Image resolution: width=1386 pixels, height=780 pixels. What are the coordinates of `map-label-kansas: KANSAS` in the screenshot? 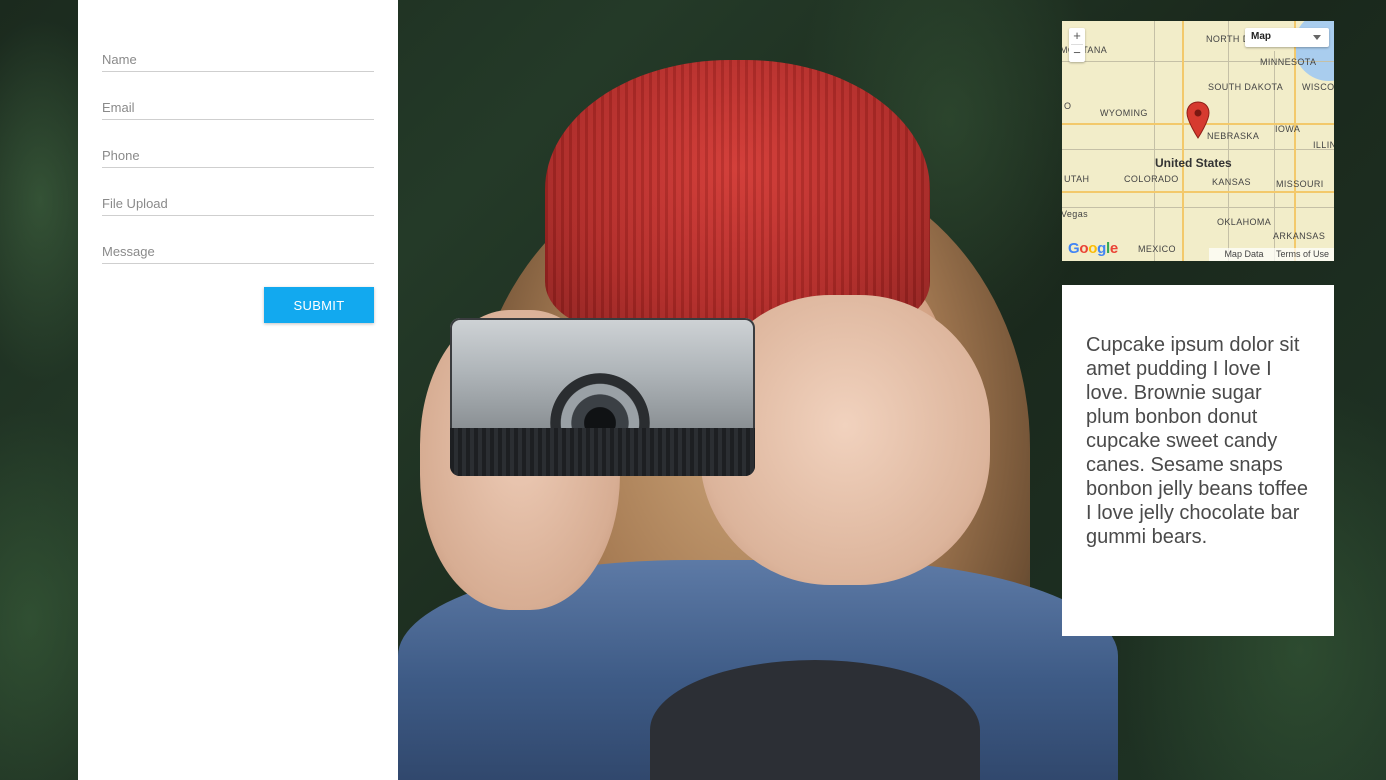 It's located at (1231, 182).